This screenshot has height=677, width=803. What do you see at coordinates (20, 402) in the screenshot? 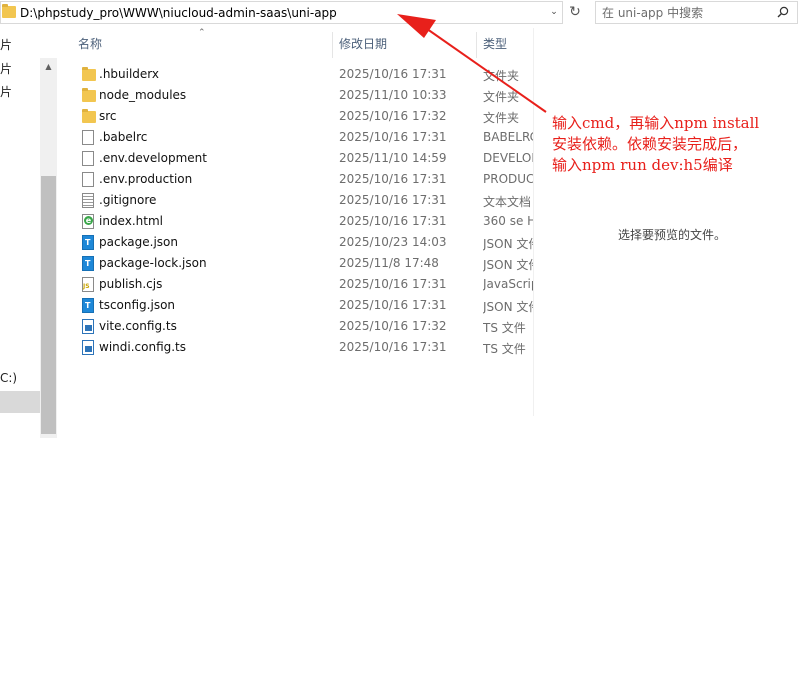
I see `nav-selected-item` at bounding box center [20, 402].